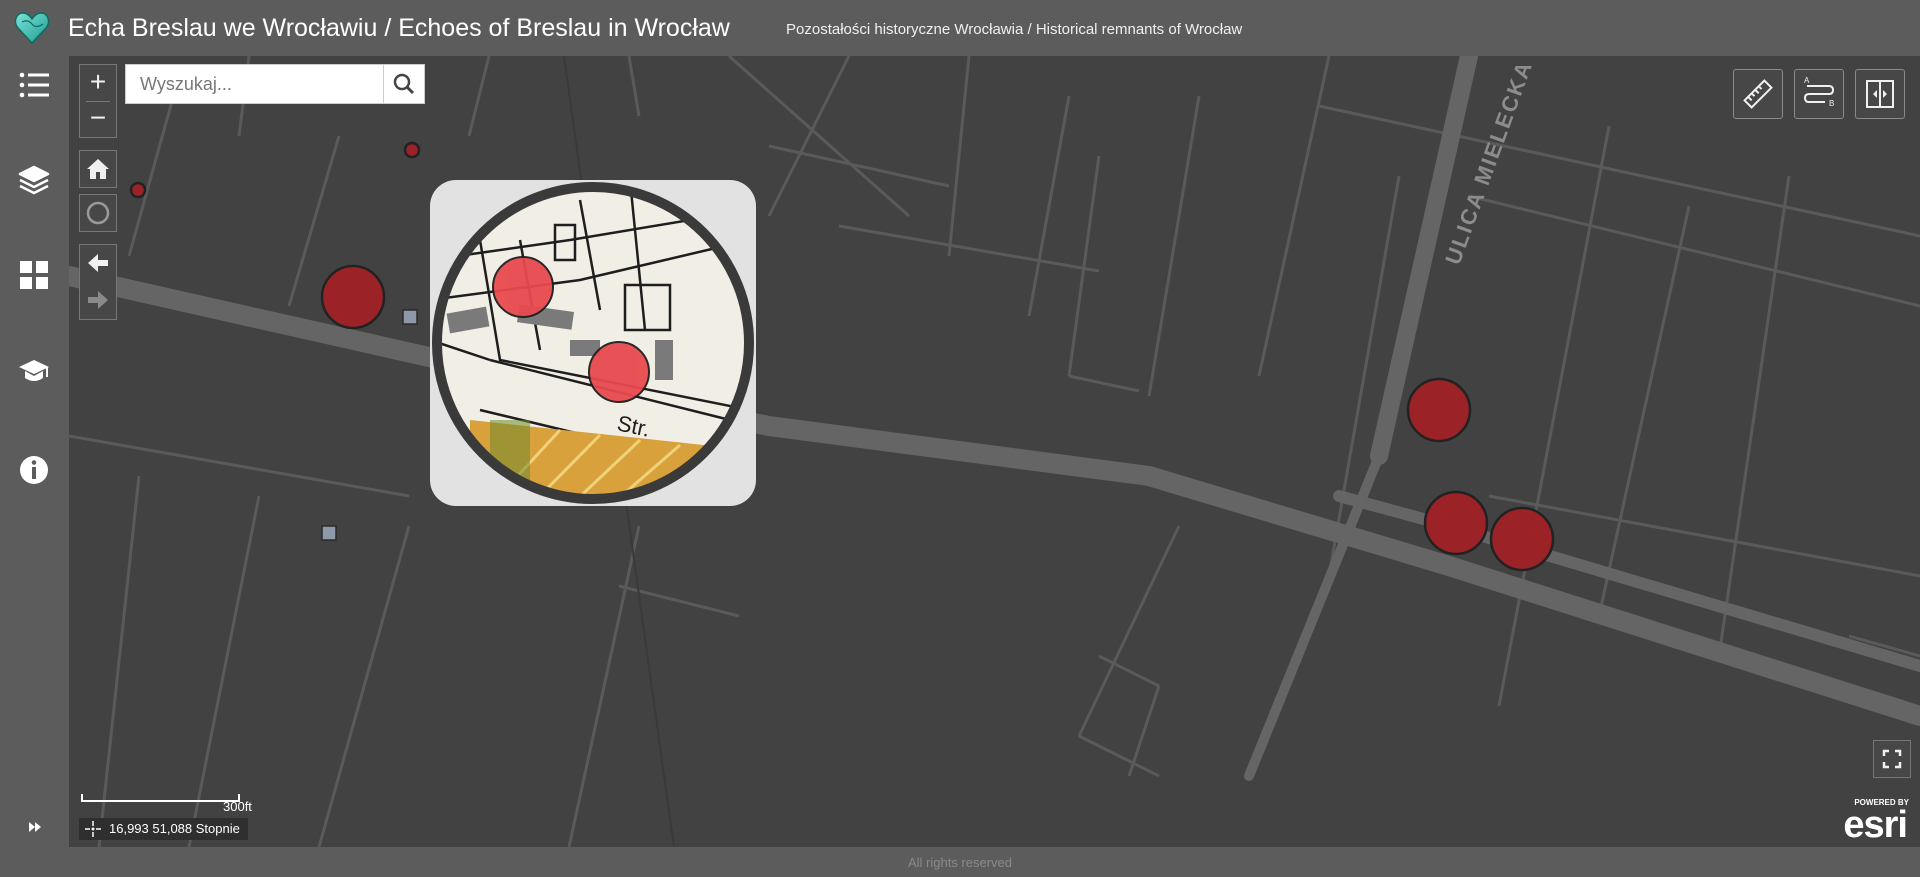 The width and height of the screenshot is (1920, 877). I want to click on search-icon, so click(404, 84).